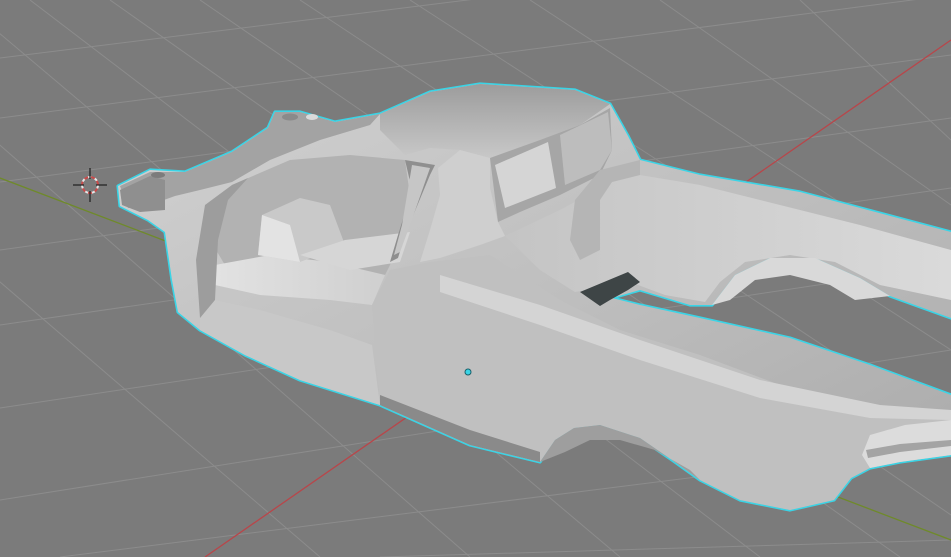 The image size is (951, 557). Describe the element at coordinates (158, 175) in the screenshot. I see `strut-mount-hole` at that location.